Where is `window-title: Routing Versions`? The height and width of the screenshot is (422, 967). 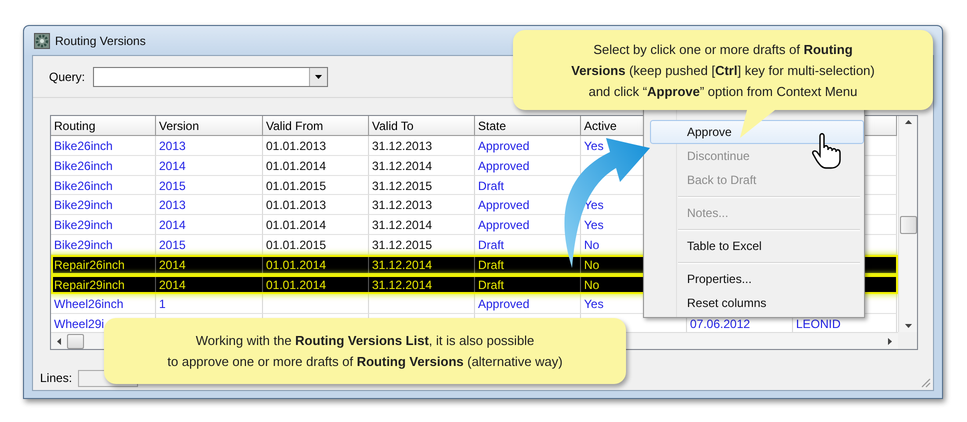
window-title: Routing Versions is located at coordinates (100, 41).